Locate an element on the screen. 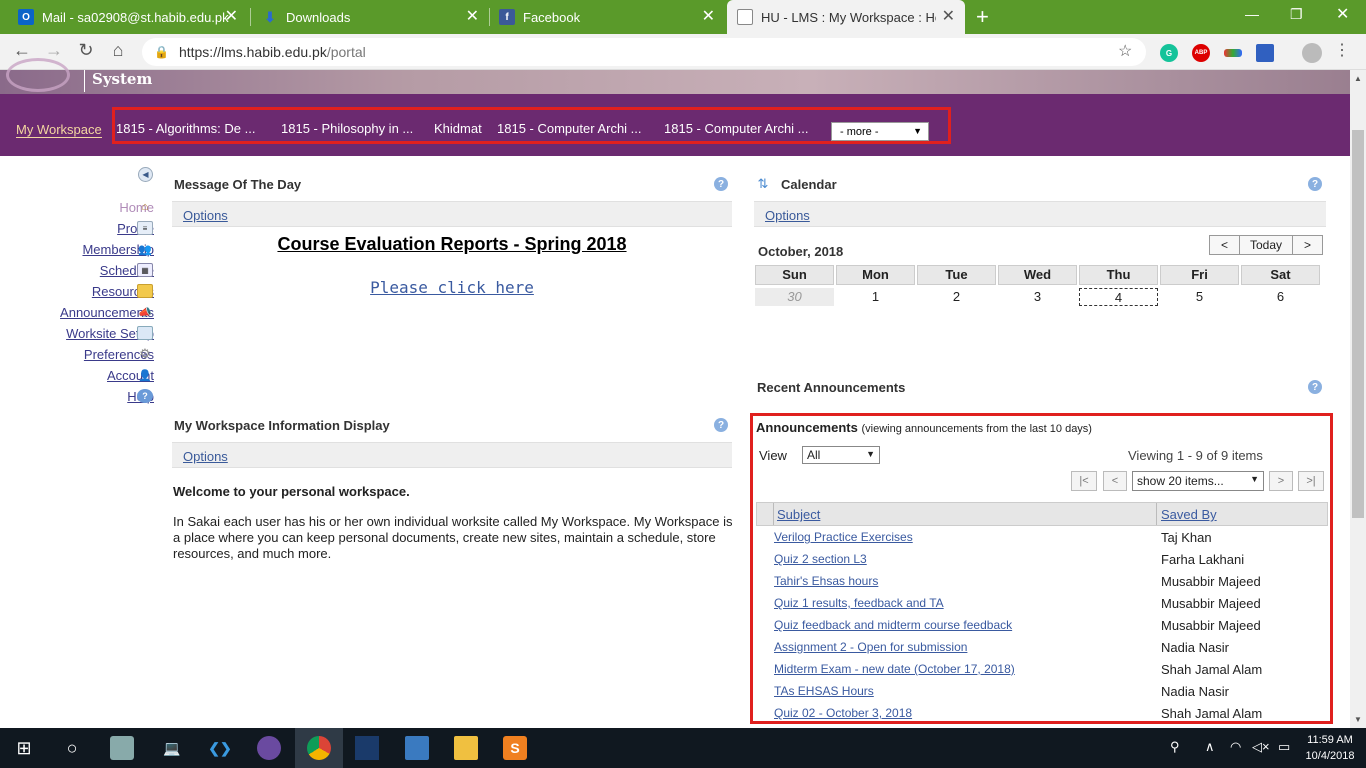 This screenshot has width=1366, height=768. minimize-icon: — is located at coordinates (1252, 14).